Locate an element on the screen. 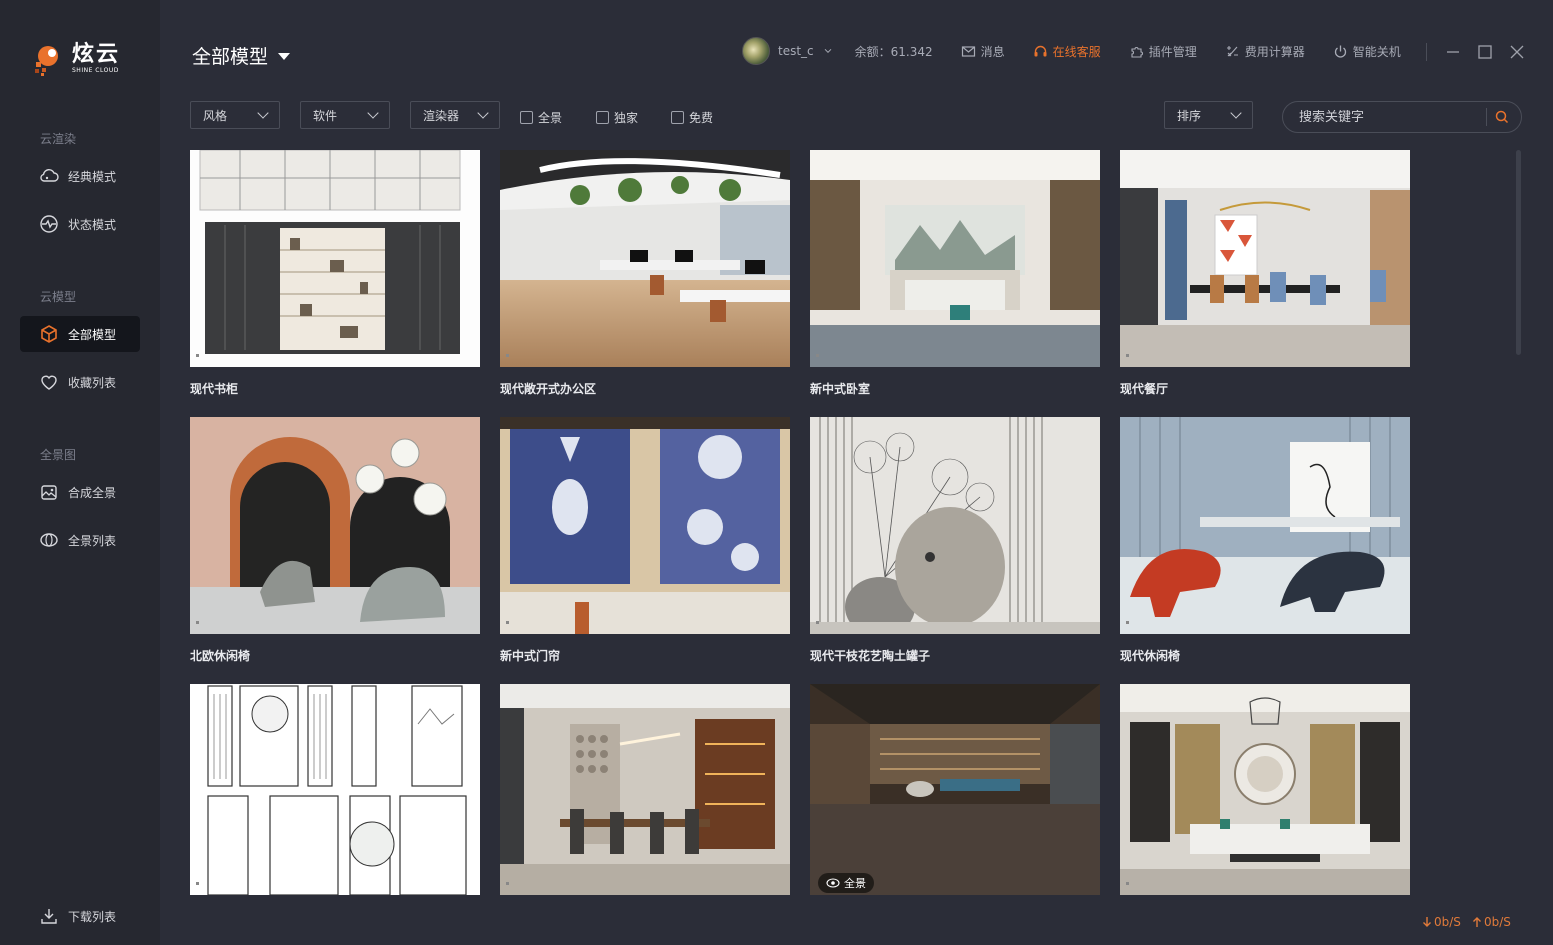  download-speed: 0b/S is located at coordinates (1441, 922).